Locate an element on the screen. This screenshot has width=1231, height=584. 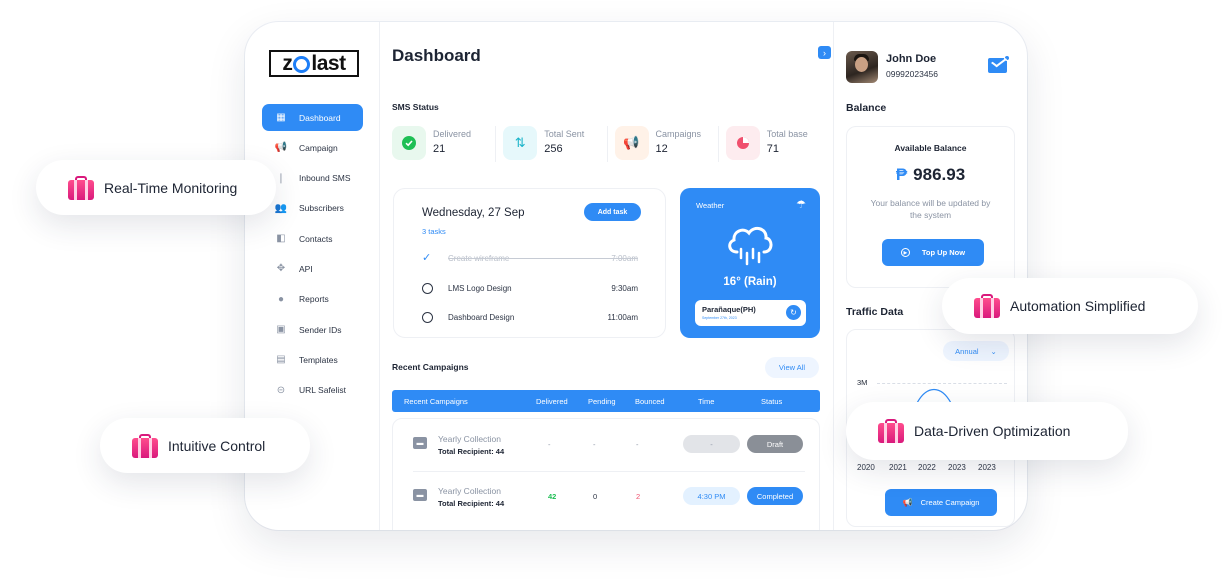
play-icon: ▶ is located at coordinates (905, 252).